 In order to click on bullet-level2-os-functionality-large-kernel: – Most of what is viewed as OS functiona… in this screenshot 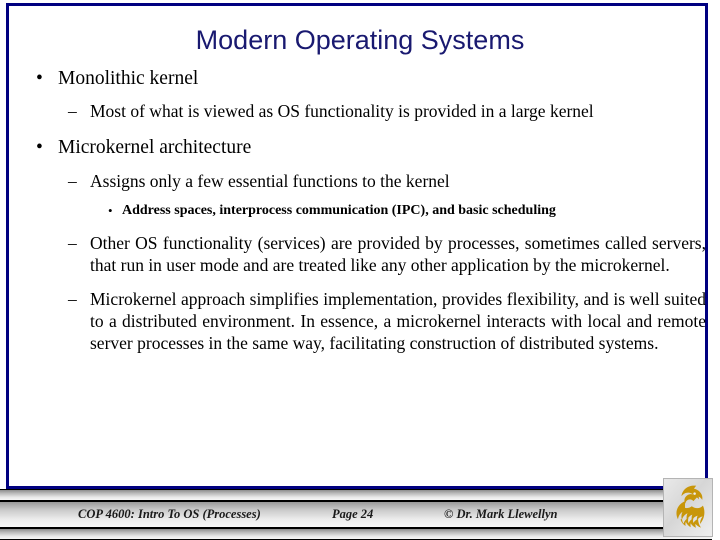, I will do `click(360, 111)`.